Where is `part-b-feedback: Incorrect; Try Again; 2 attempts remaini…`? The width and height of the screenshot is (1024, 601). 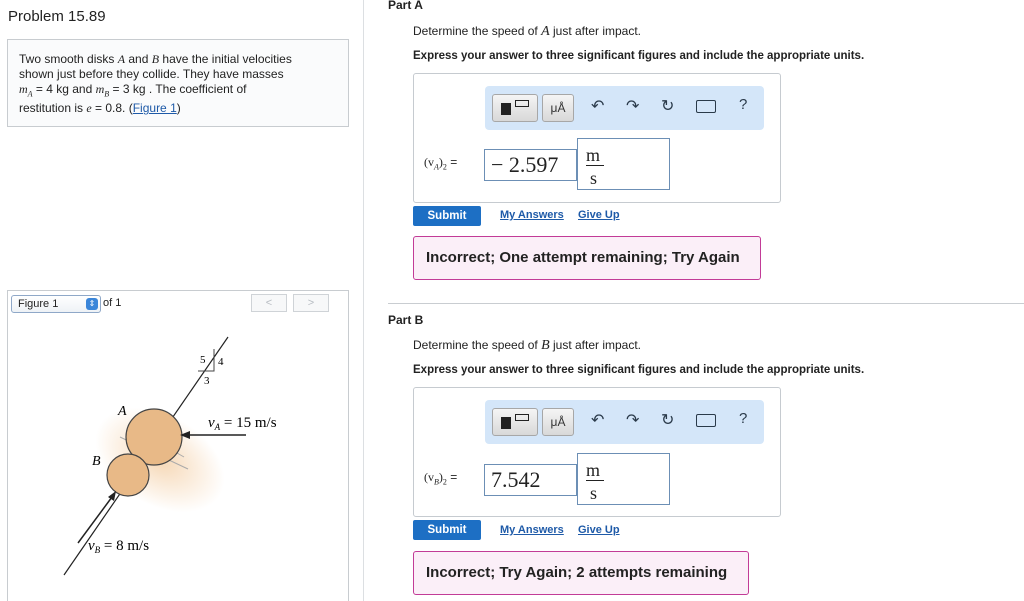 part-b-feedback: Incorrect; Try Again; 2 attempts remaini… is located at coordinates (581, 573).